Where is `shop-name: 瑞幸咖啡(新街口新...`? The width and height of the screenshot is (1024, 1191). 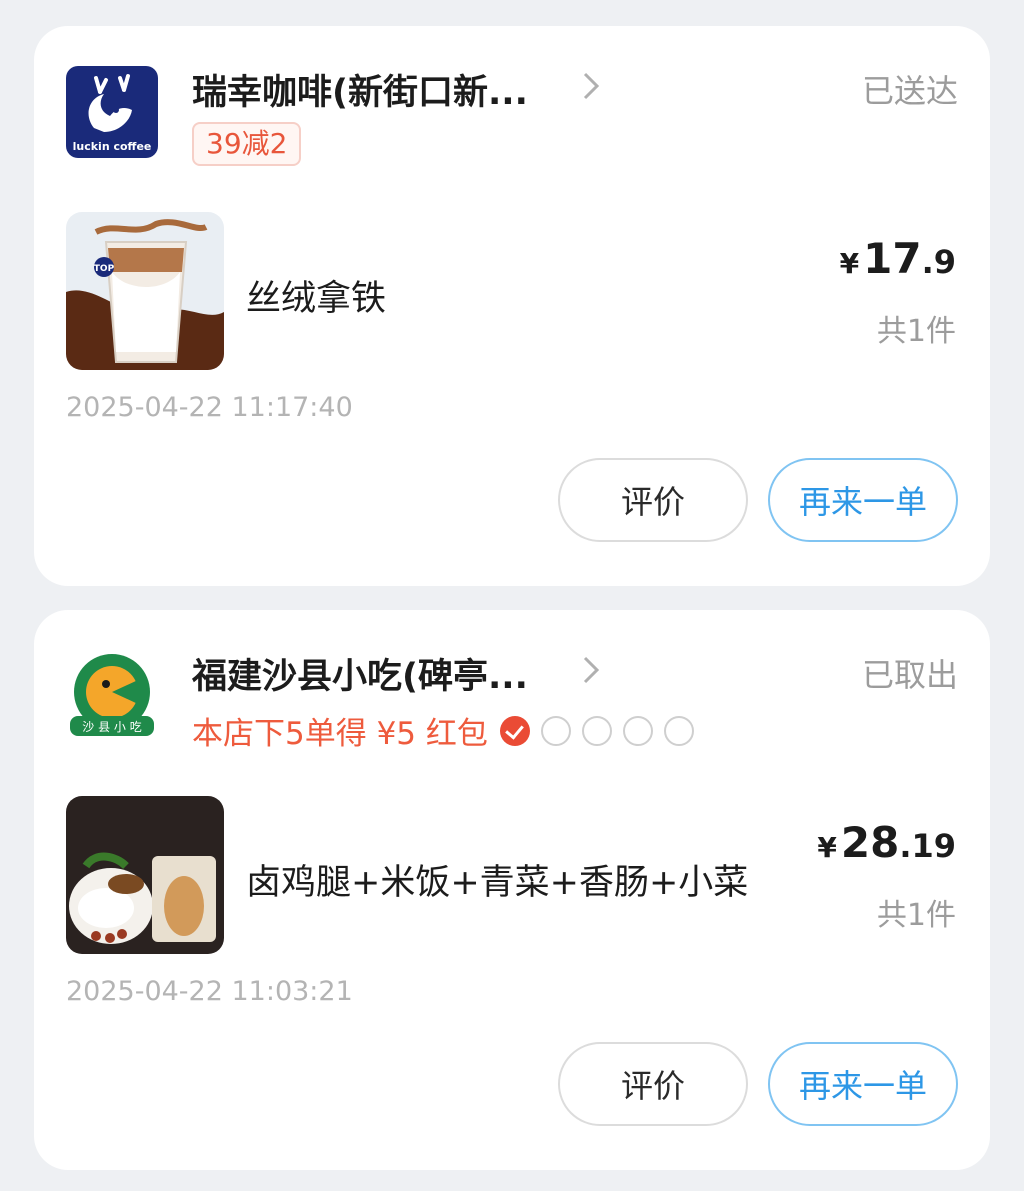 shop-name: 瑞幸咖啡(新街口新... is located at coordinates (360, 89).